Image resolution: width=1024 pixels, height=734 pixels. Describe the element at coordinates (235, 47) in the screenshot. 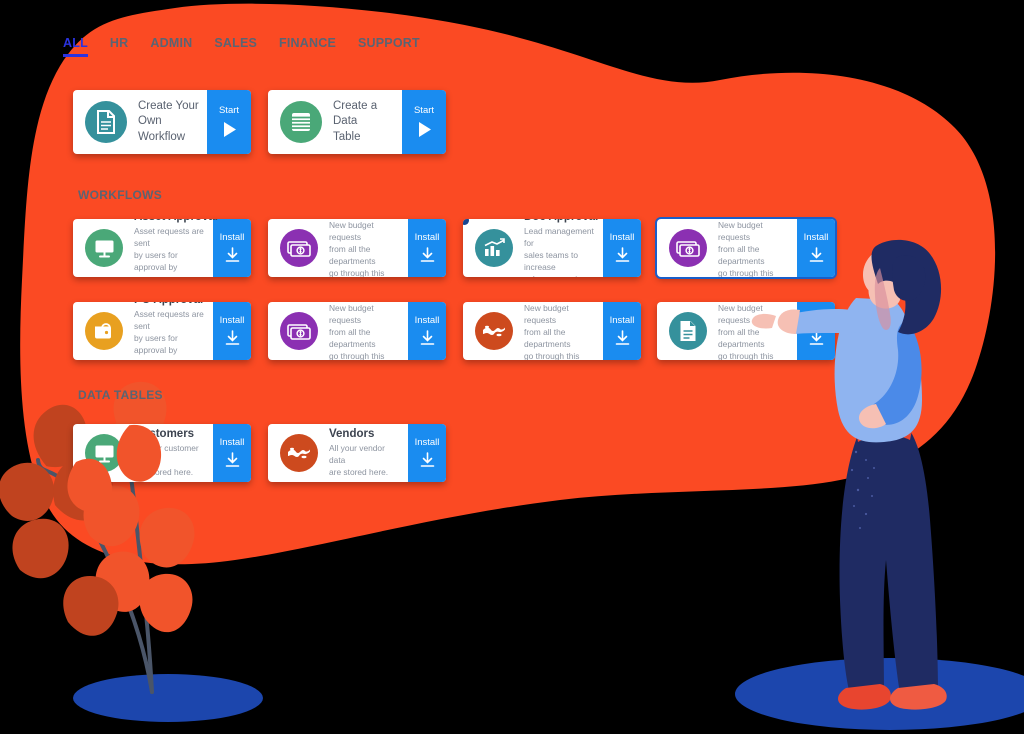

I see `nav-tab-sales: SALES` at that location.